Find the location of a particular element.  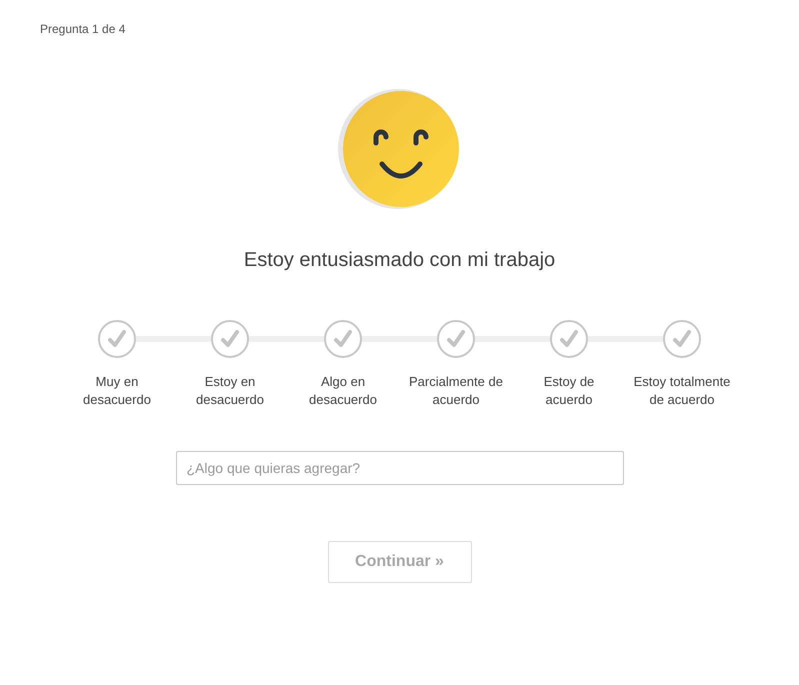

question-title: Estoy entusiasmado con mi trabajo is located at coordinates (400, 260).